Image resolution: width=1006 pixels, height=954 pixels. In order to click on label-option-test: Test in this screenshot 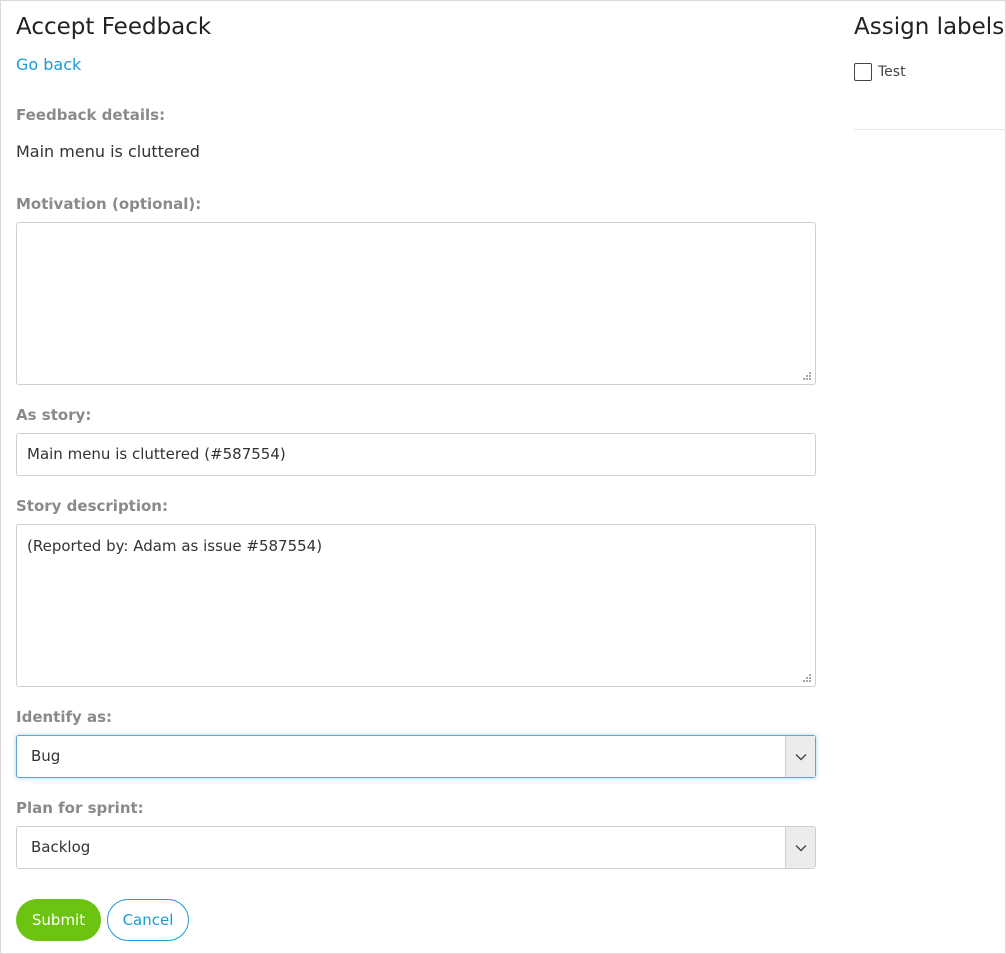, I will do `click(880, 72)`.